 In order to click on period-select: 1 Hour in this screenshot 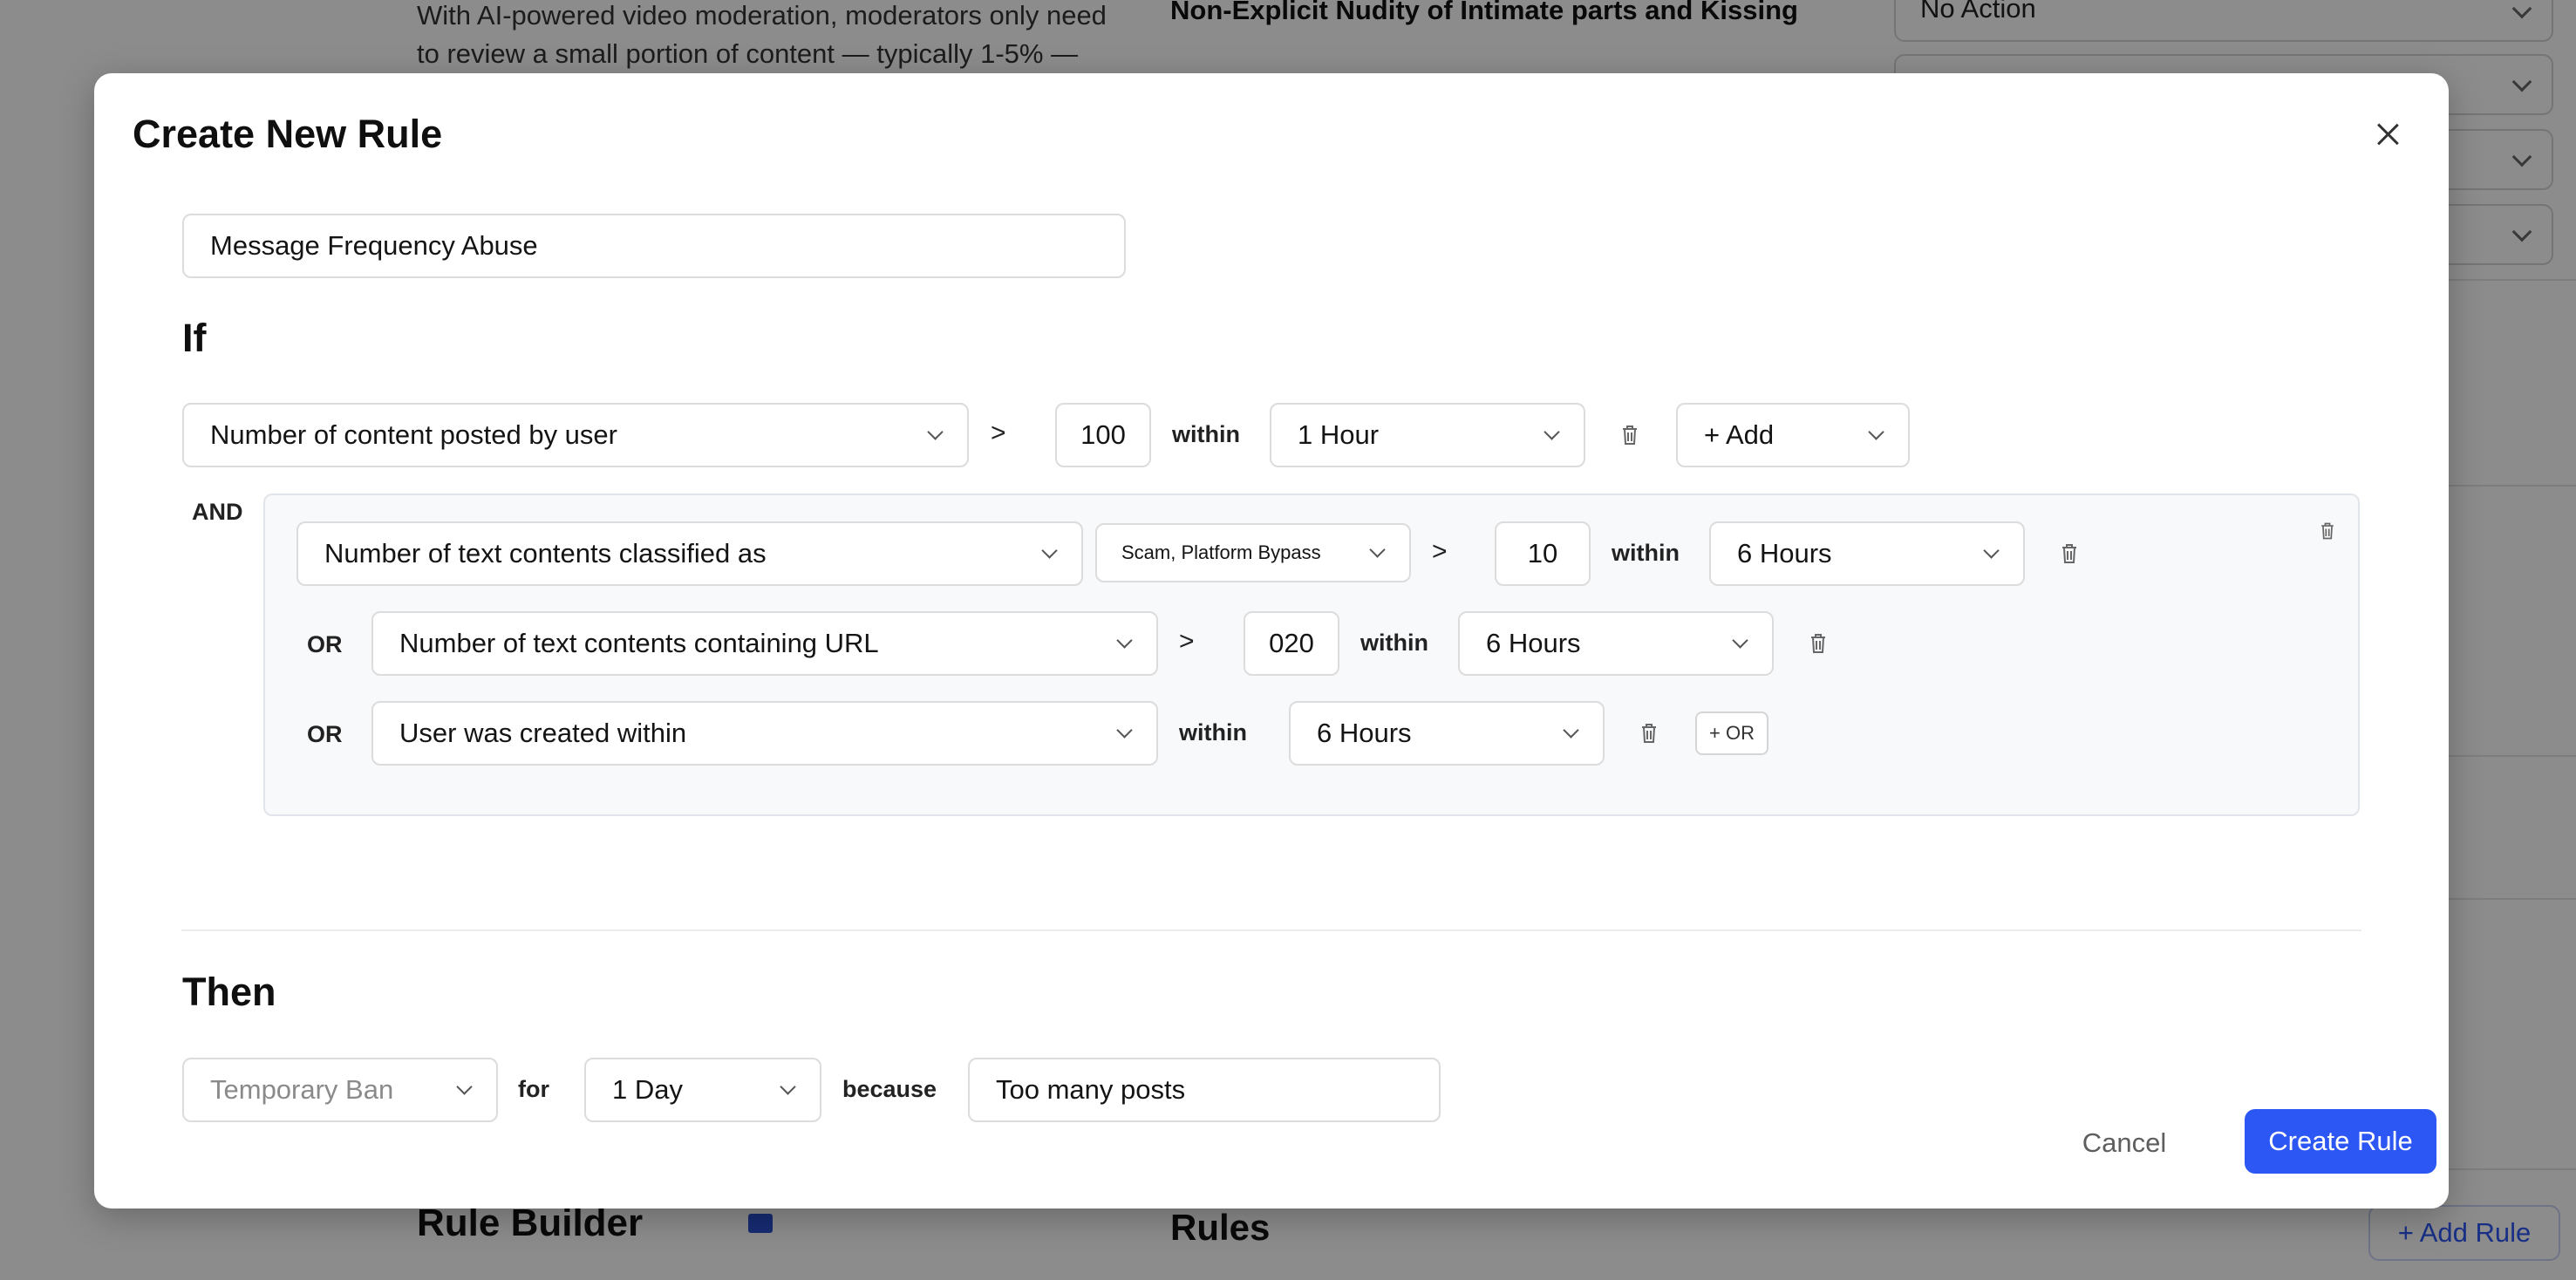, I will do `click(1427, 435)`.